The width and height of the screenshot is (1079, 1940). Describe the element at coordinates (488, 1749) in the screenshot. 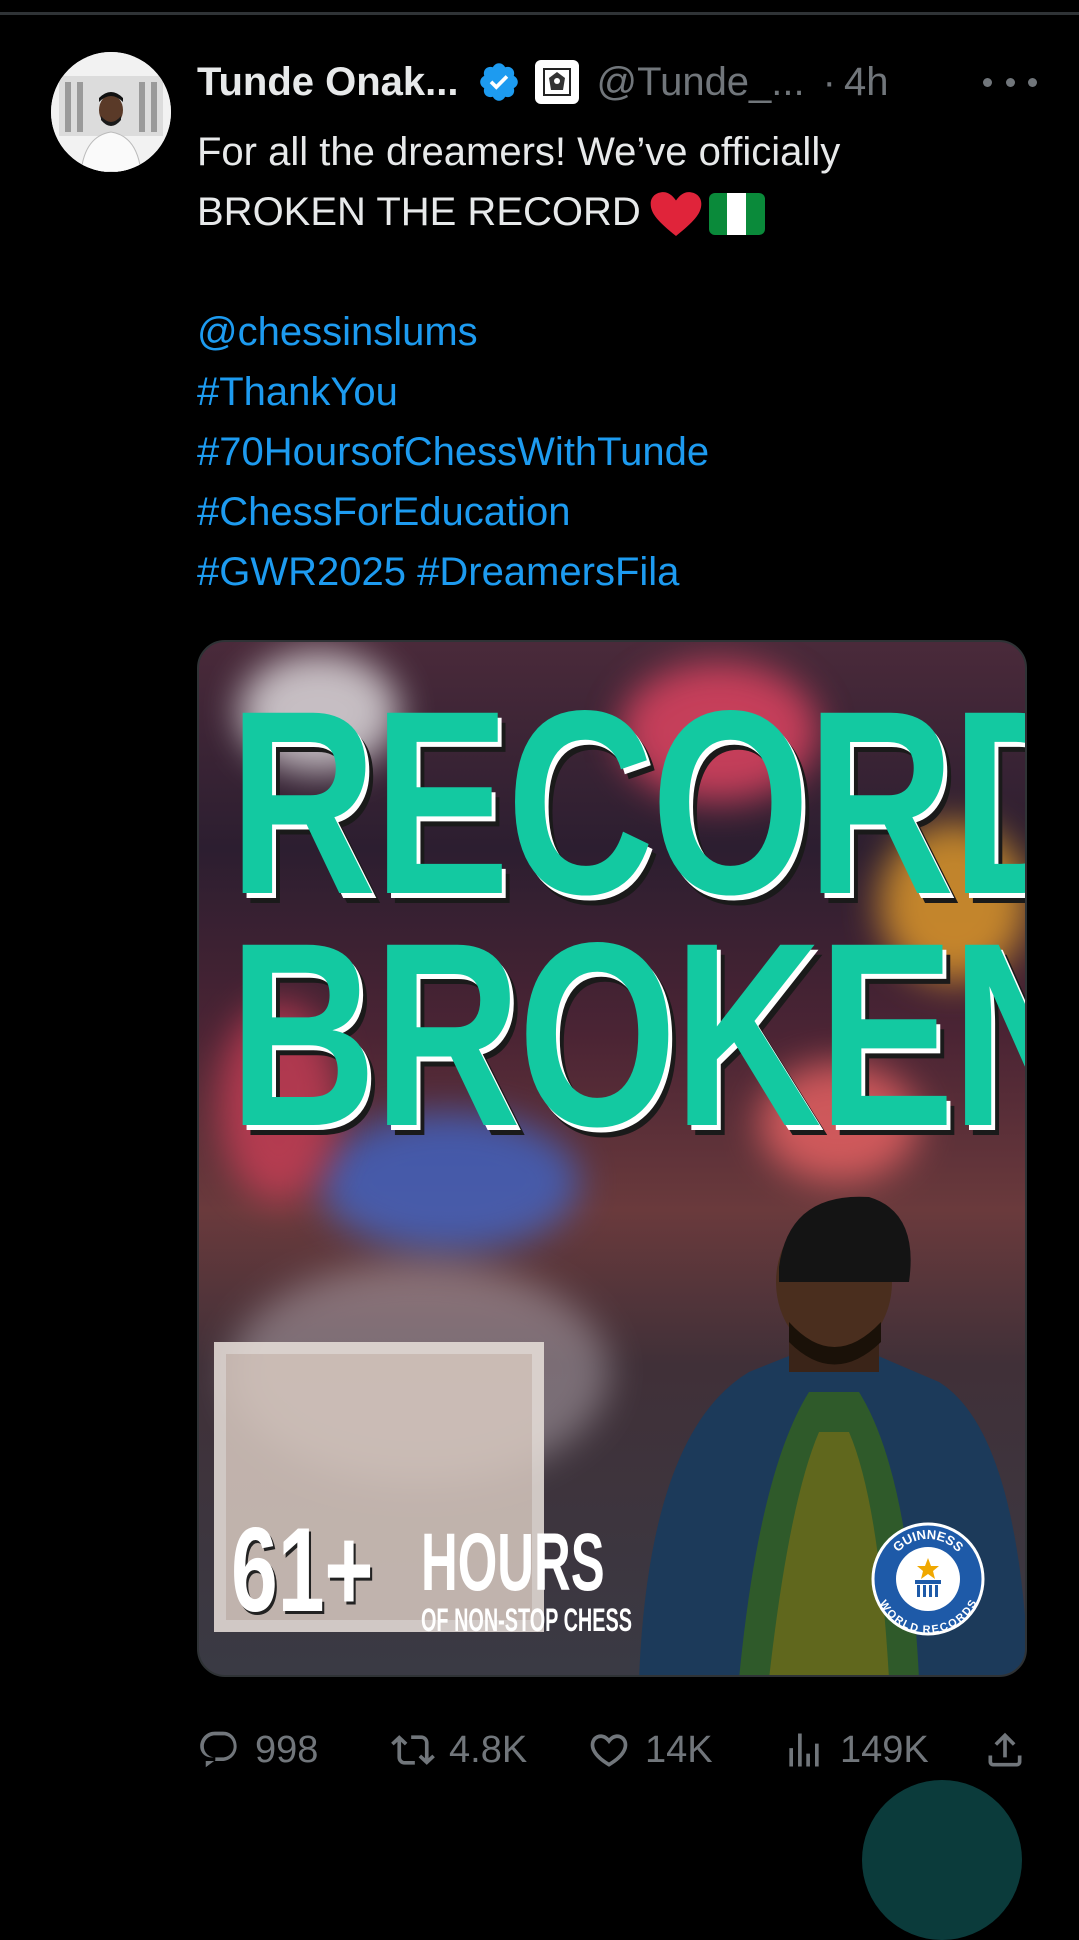

I see `repost-count: 4.8K` at that location.